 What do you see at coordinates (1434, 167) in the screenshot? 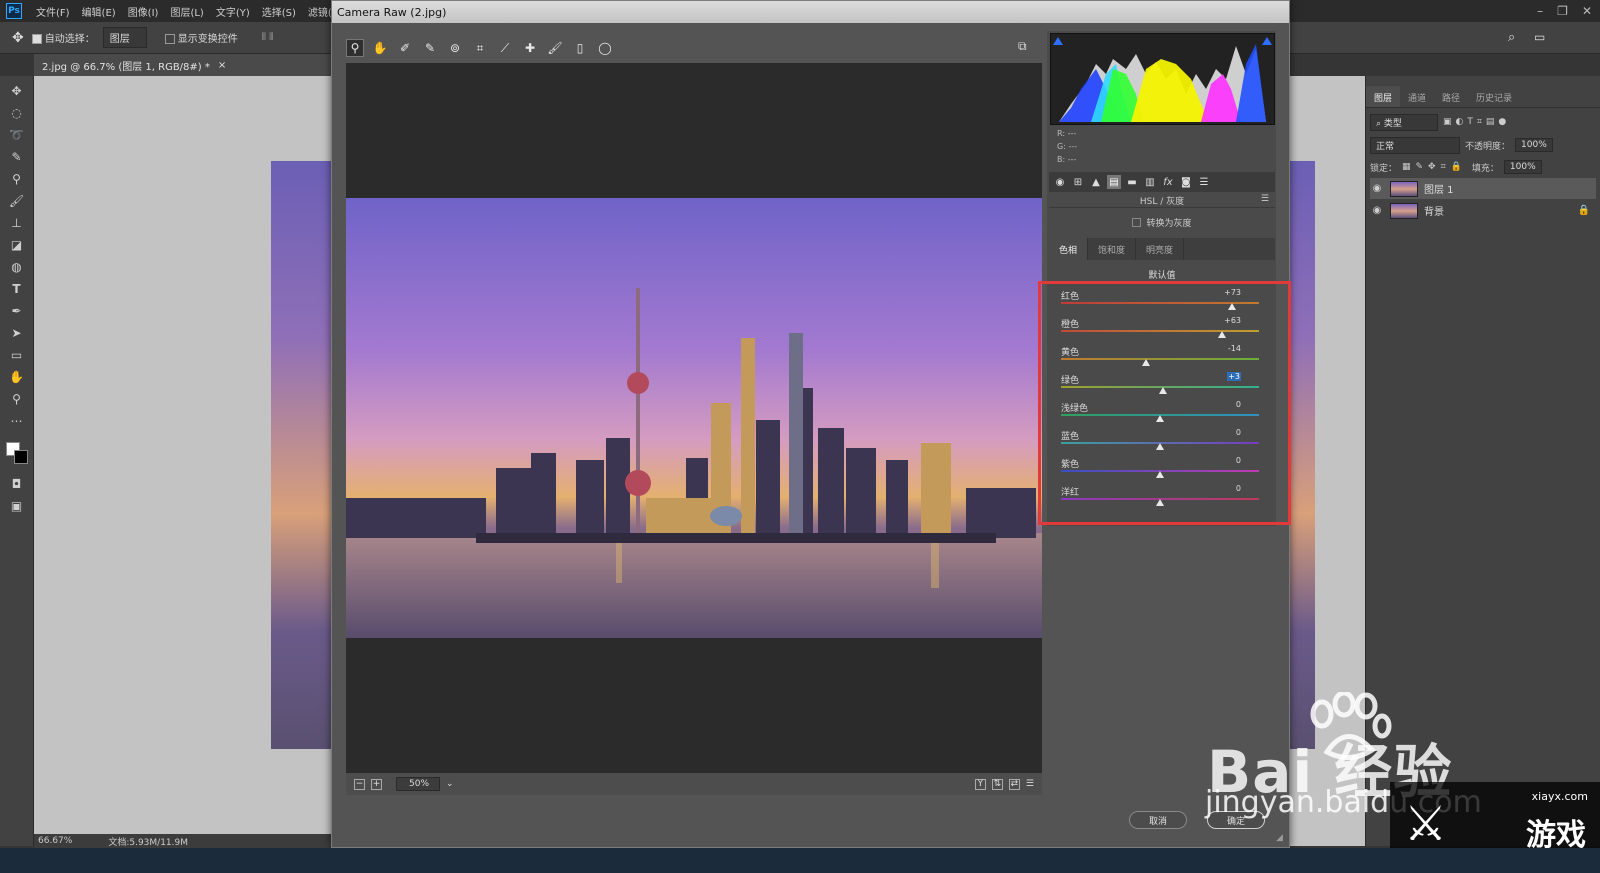
I see `lock-icons: ▦✎✥⌗🔒` at bounding box center [1434, 167].